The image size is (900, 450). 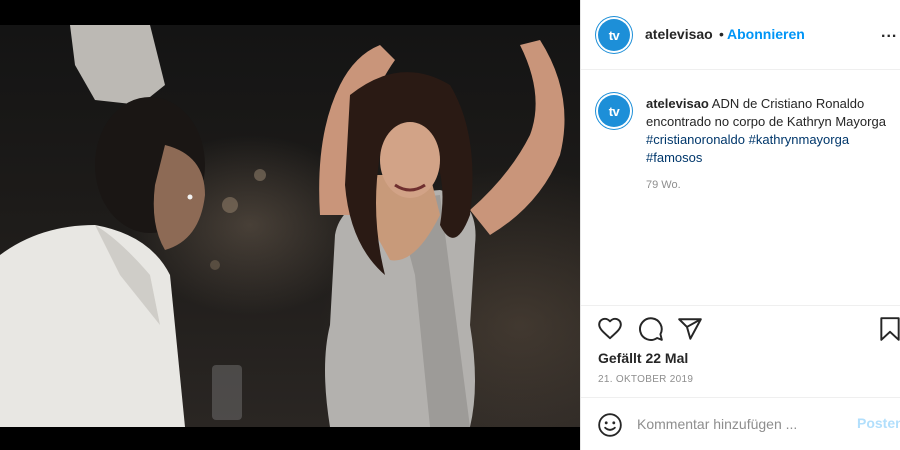 I want to click on comment-bar: Posten, so click(x=740, y=423).